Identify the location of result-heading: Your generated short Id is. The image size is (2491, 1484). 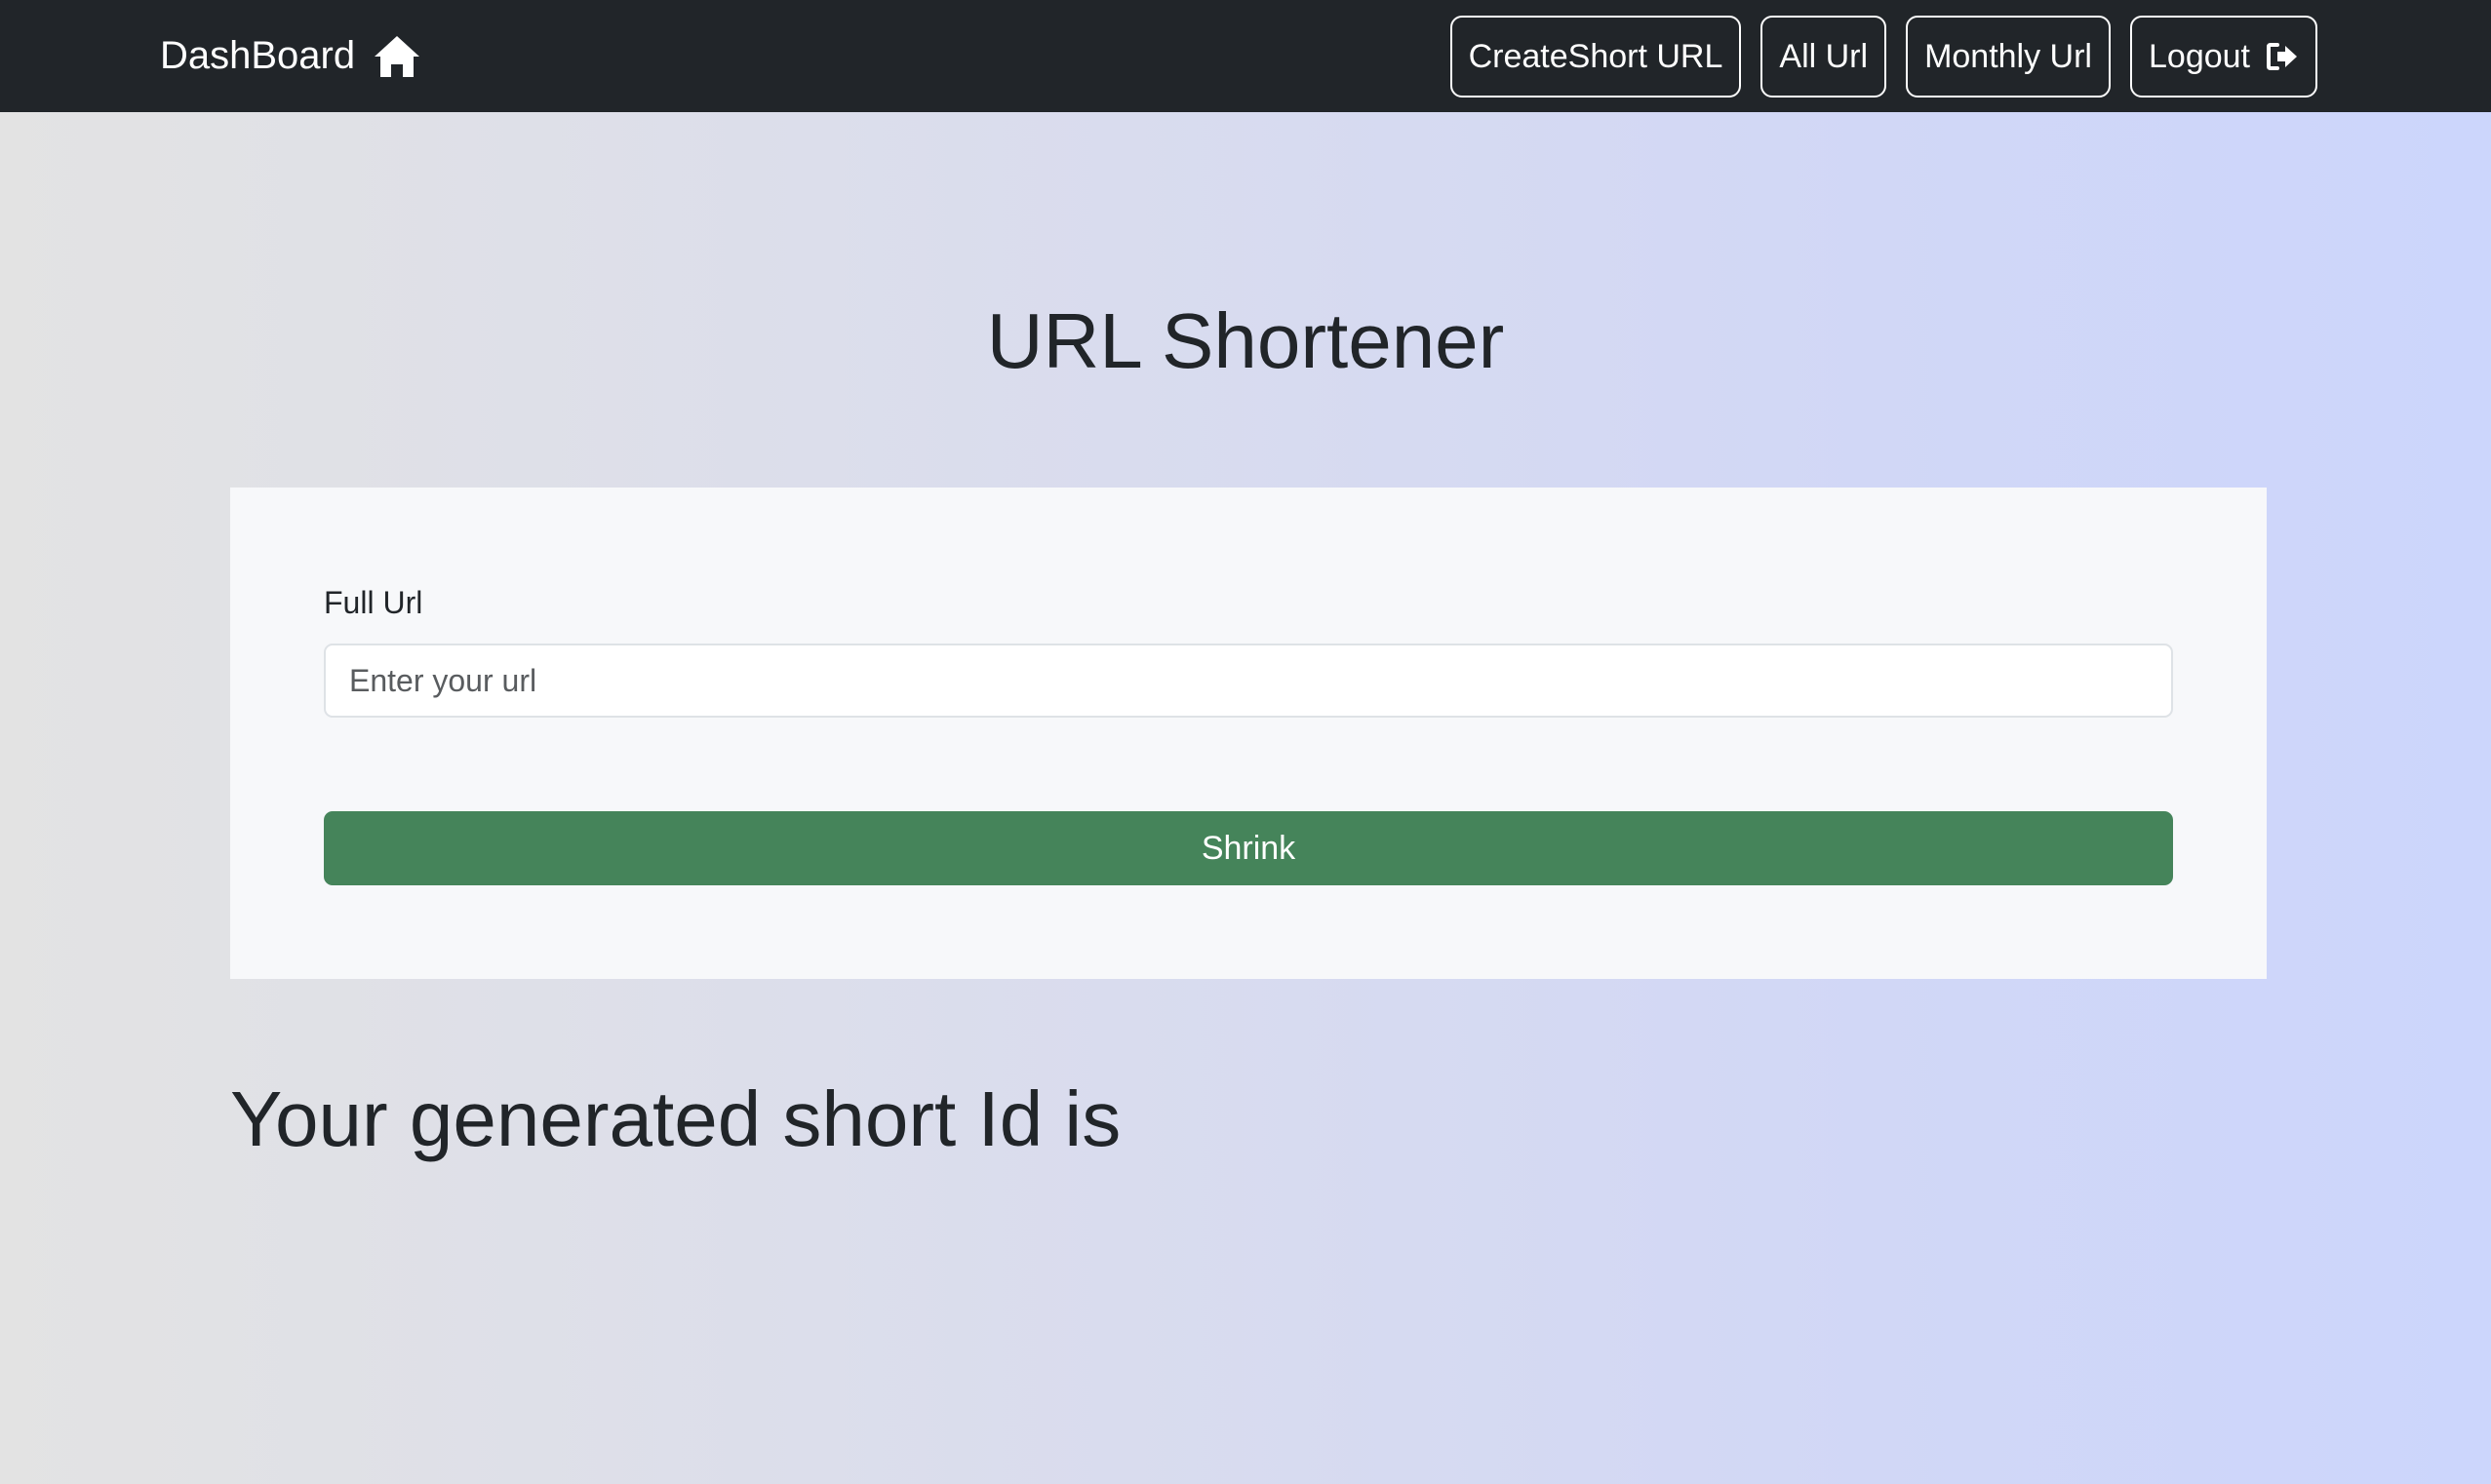
(676, 1118).